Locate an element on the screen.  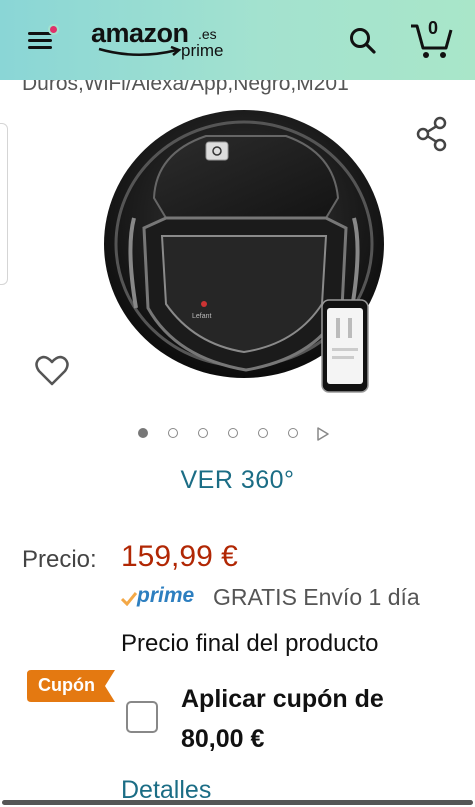
apply-coupon-text: Aplicar cupón de is located at coordinates (282, 699).